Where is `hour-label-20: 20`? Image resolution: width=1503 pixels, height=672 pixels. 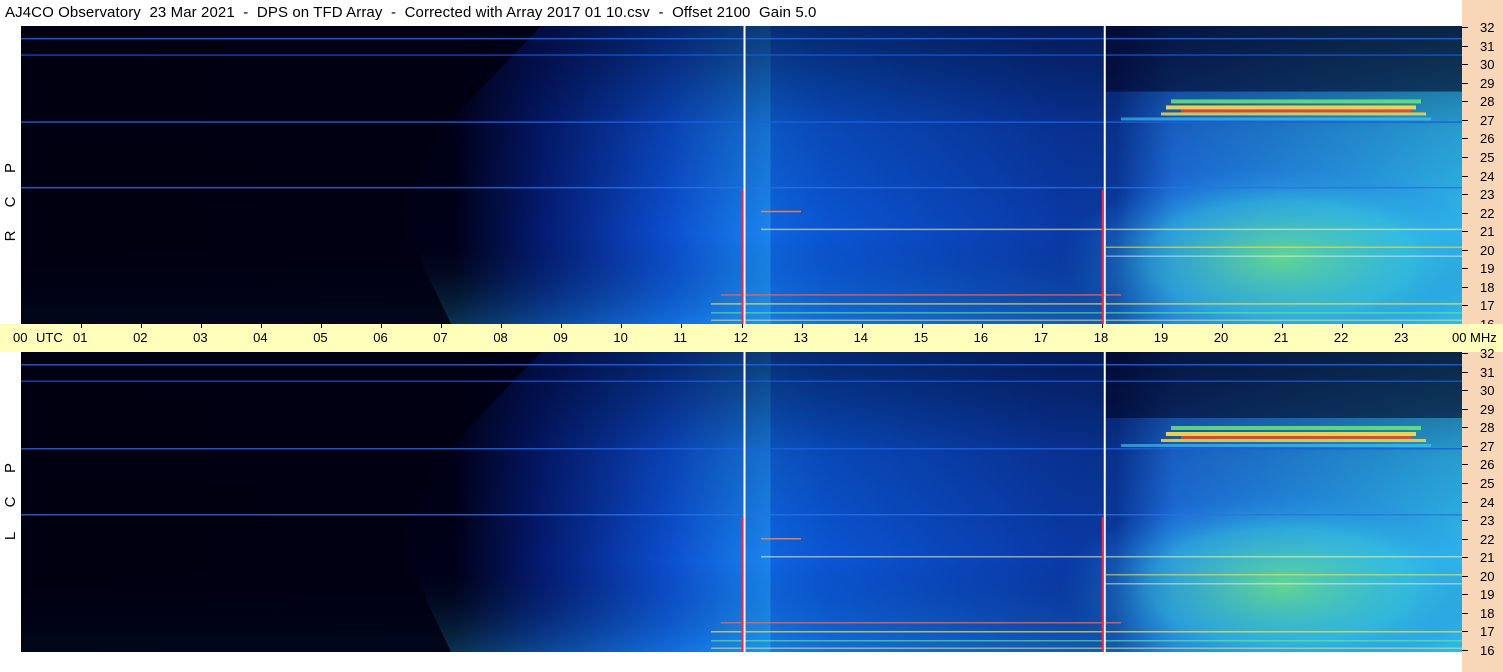 hour-label-20: 20 is located at coordinates (1221, 337).